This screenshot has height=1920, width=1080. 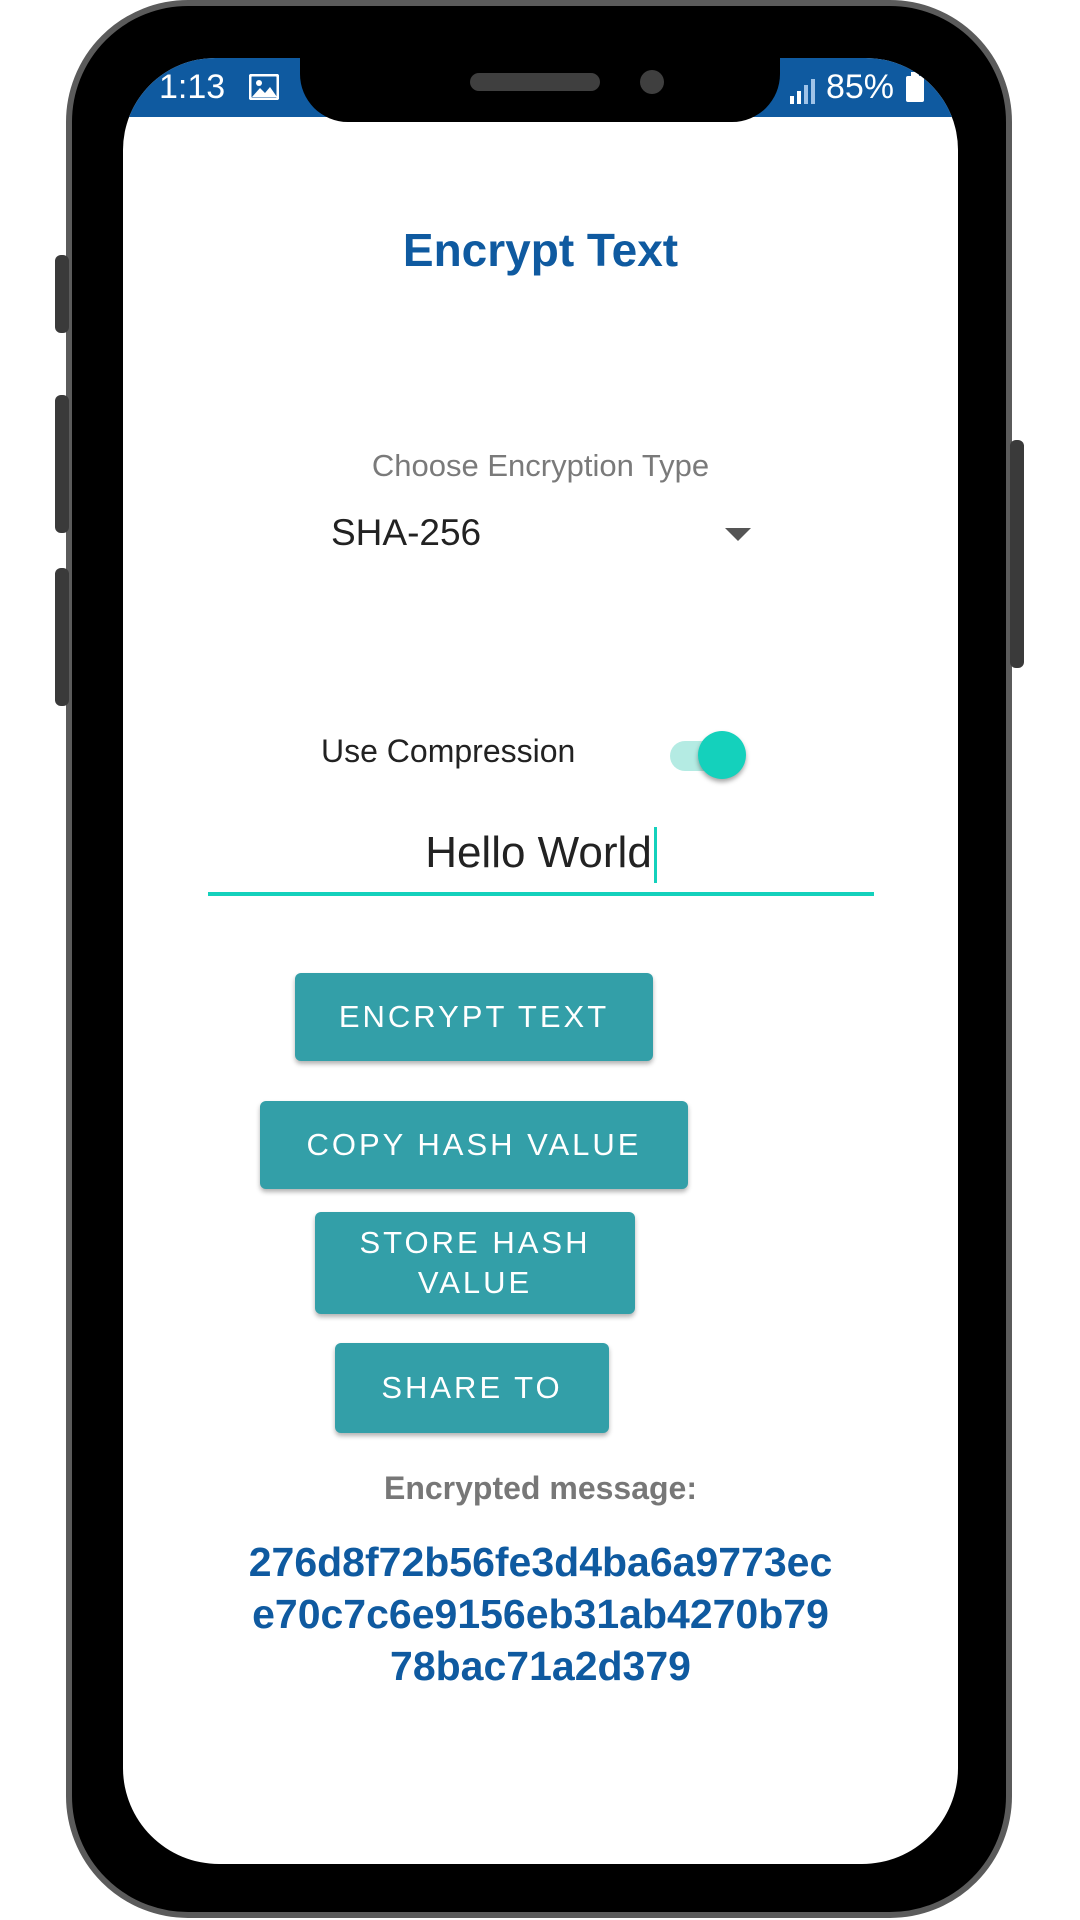 What do you see at coordinates (738, 534) in the screenshot?
I see `dropdown-arrow-icon` at bounding box center [738, 534].